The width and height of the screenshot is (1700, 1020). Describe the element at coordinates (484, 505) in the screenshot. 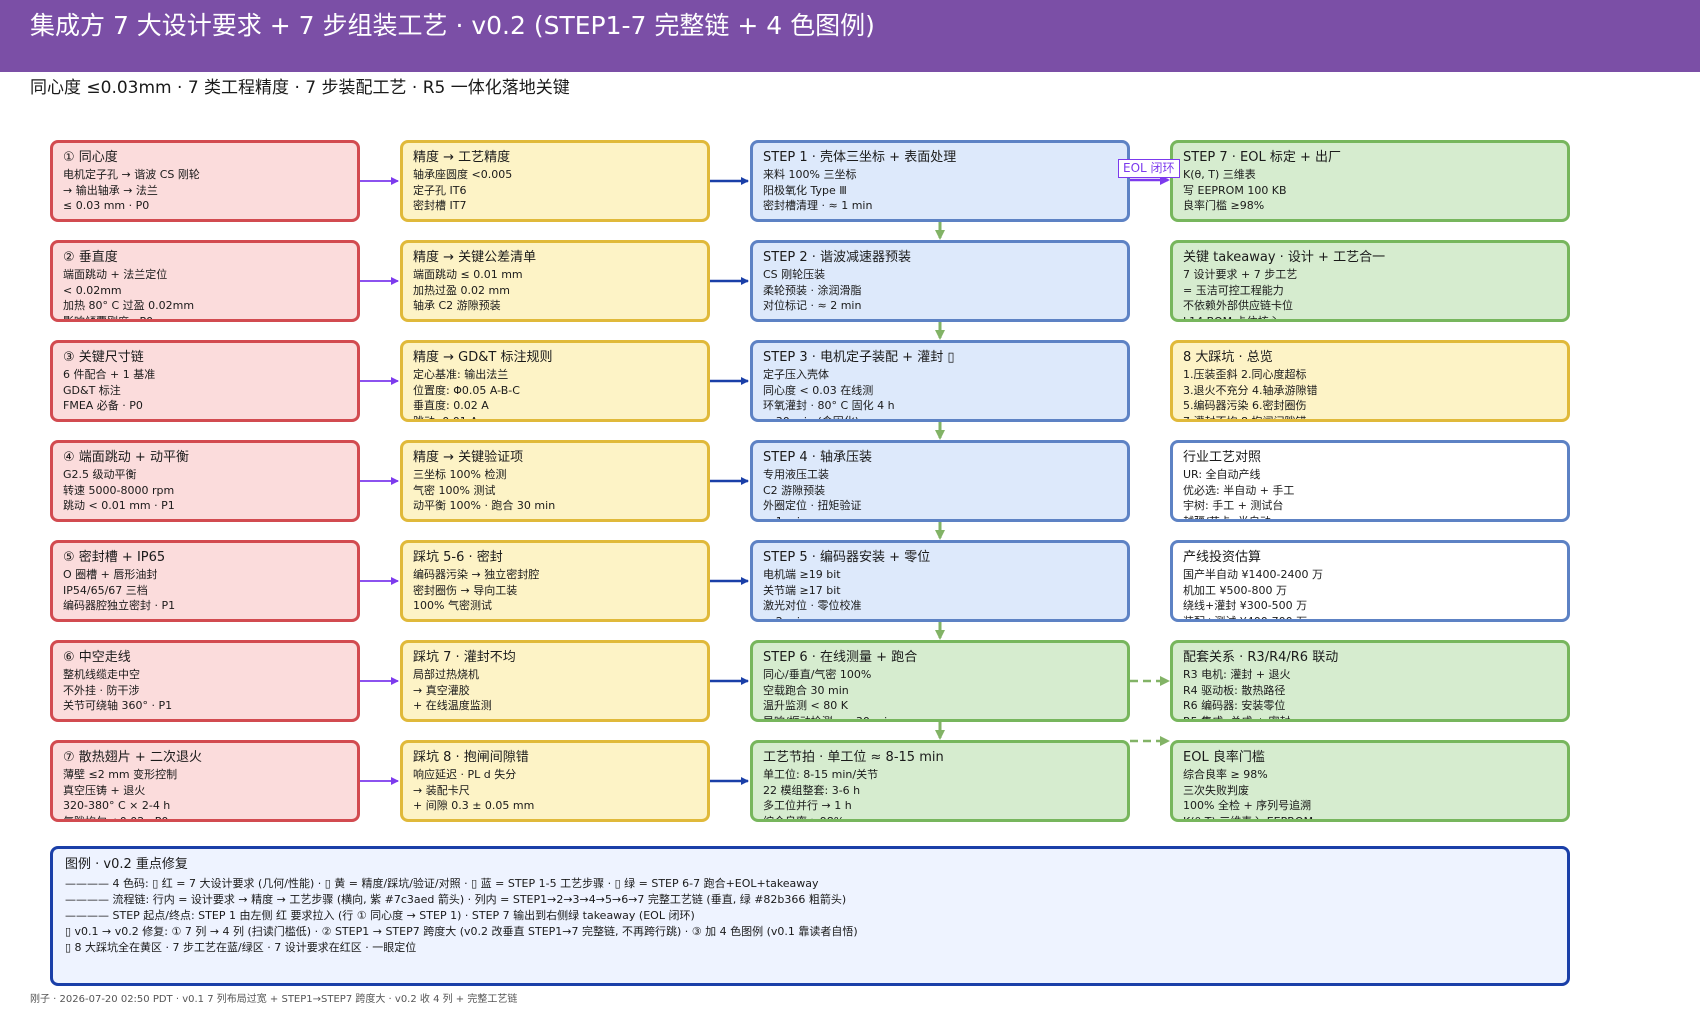

I see `card-line: 动平衡 100% · 跑合 30 min` at that location.